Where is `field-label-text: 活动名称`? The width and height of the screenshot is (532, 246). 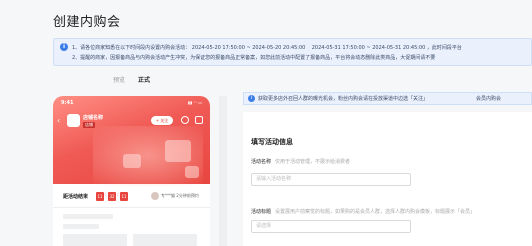
field-label-text: 活动名称 is located at coordinates (261, 162).